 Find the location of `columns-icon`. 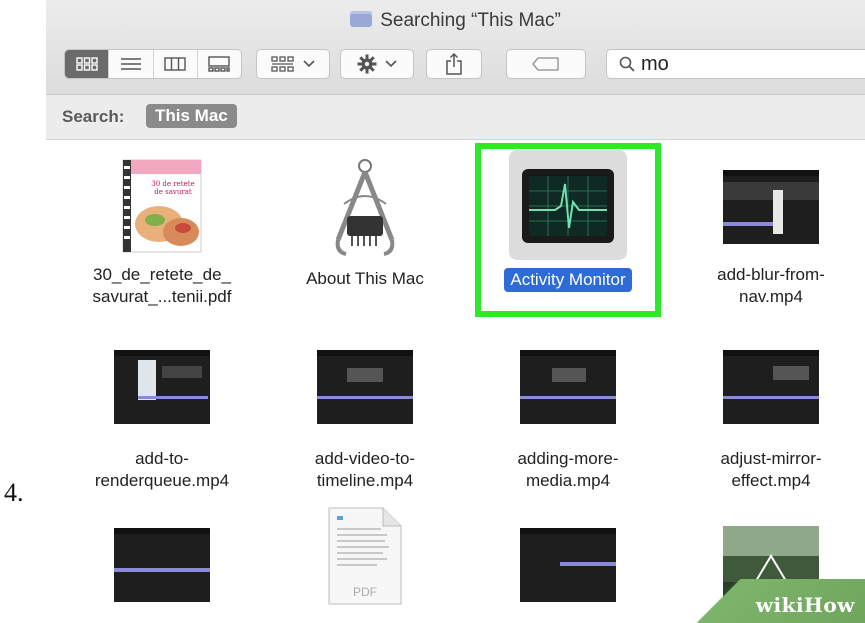

columns-icon is located at coordinates (175, 64).